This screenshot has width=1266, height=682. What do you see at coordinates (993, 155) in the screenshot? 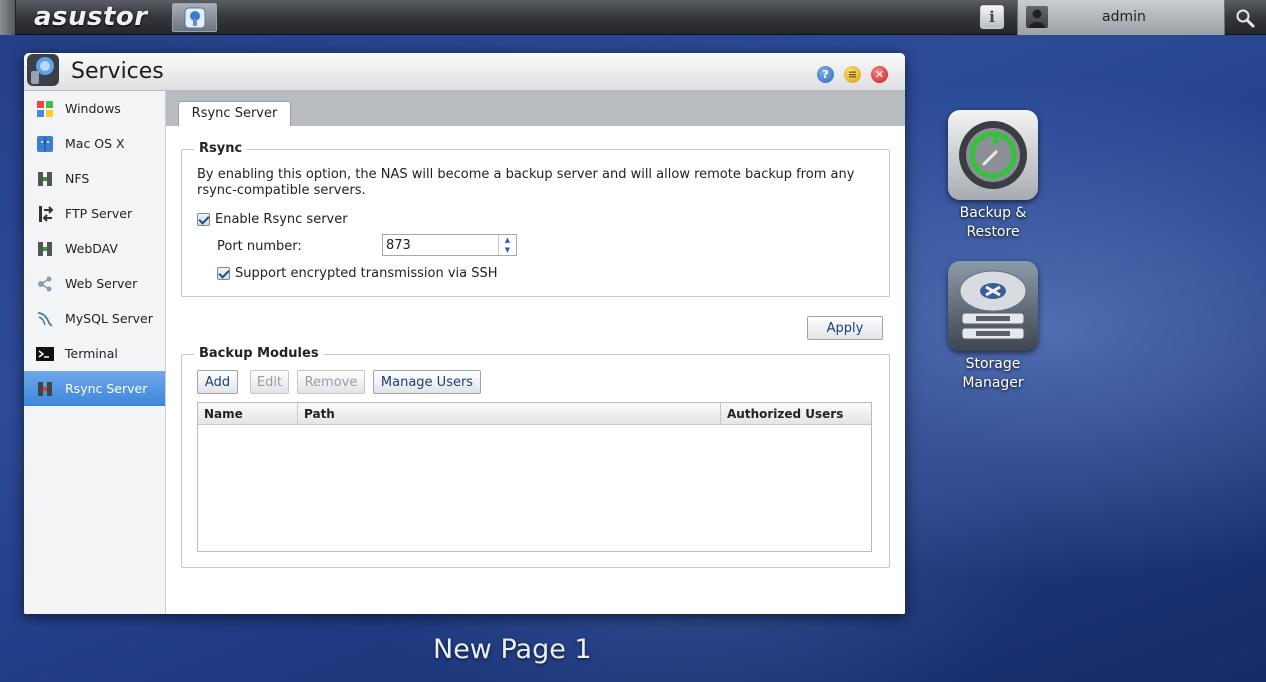
I see `backup-restore-icon` at bounding box center [993, 155].